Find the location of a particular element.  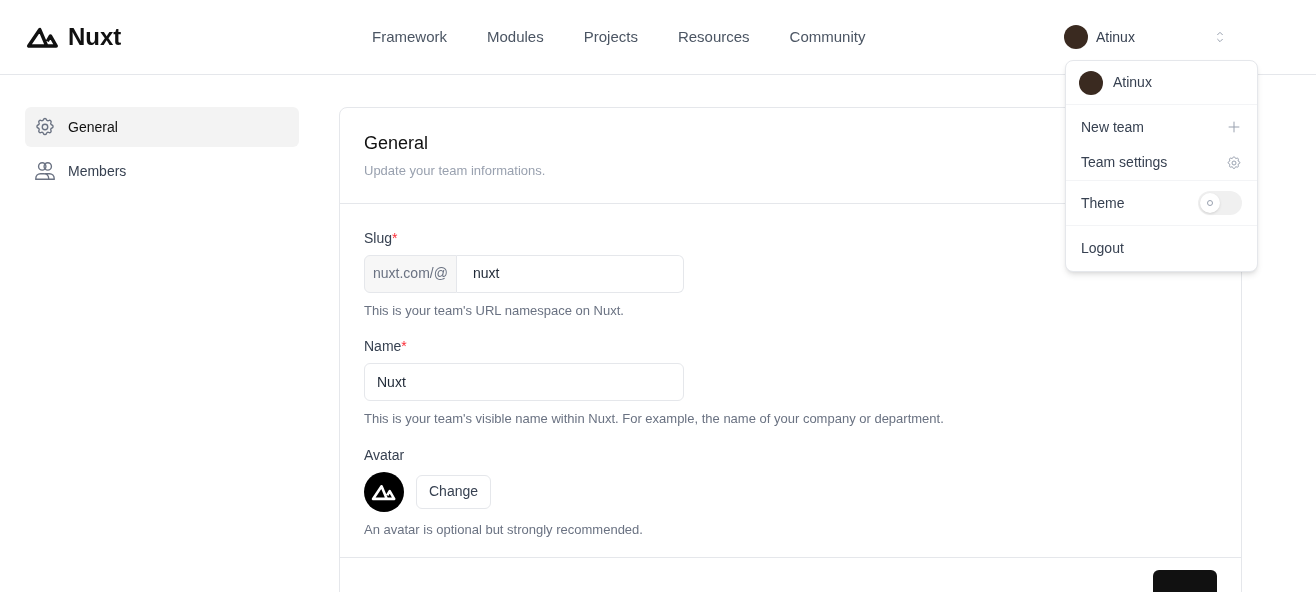

nav-link: Community is located at coordinates (827, 37).